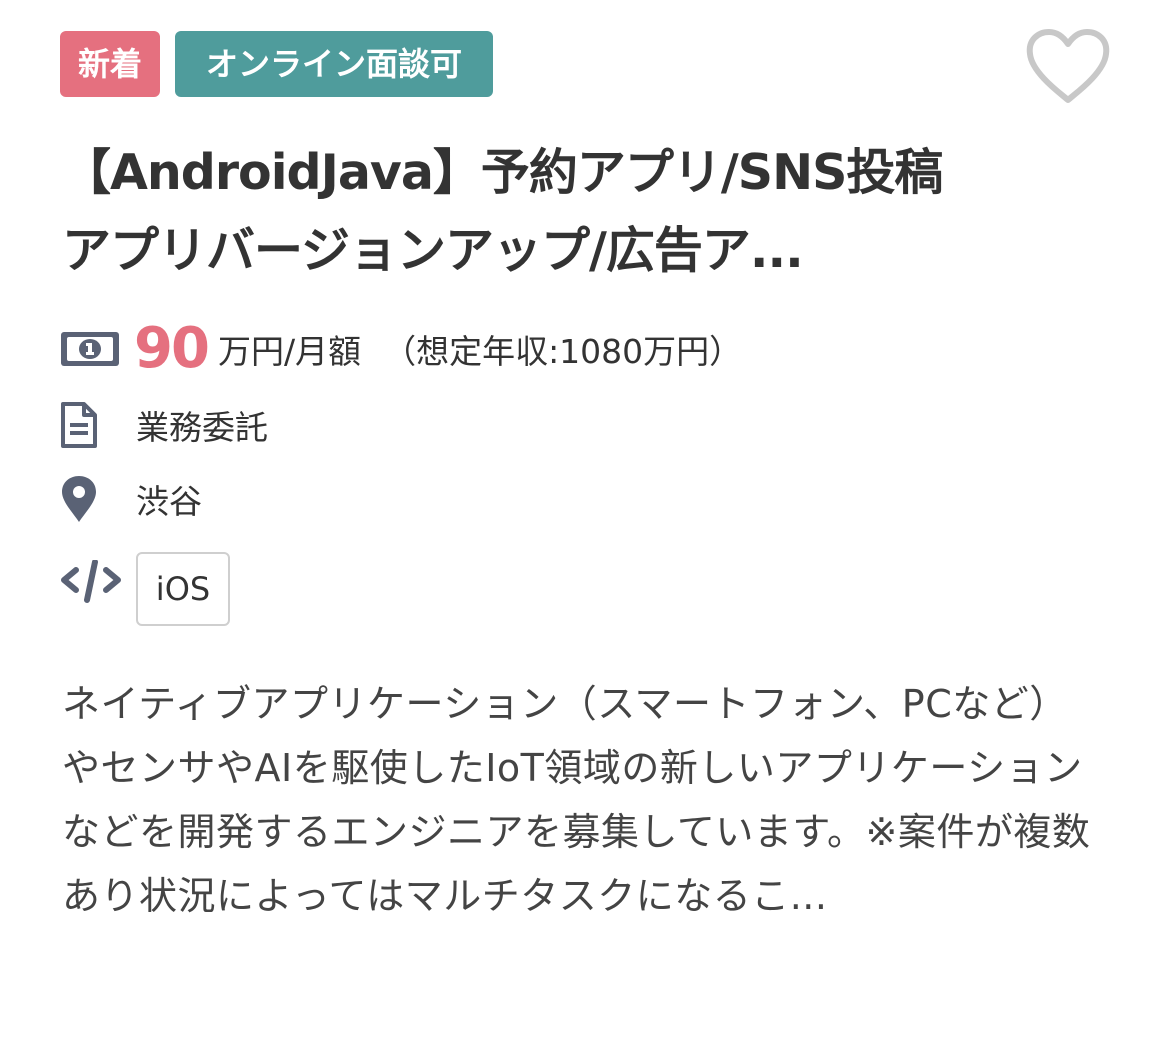 Image resolution: width=1170 pixels, height=1038 pixels. Describe the element at coordinates (131, 499) in the screenshot. I see `location-row: 渋谷` at that location.